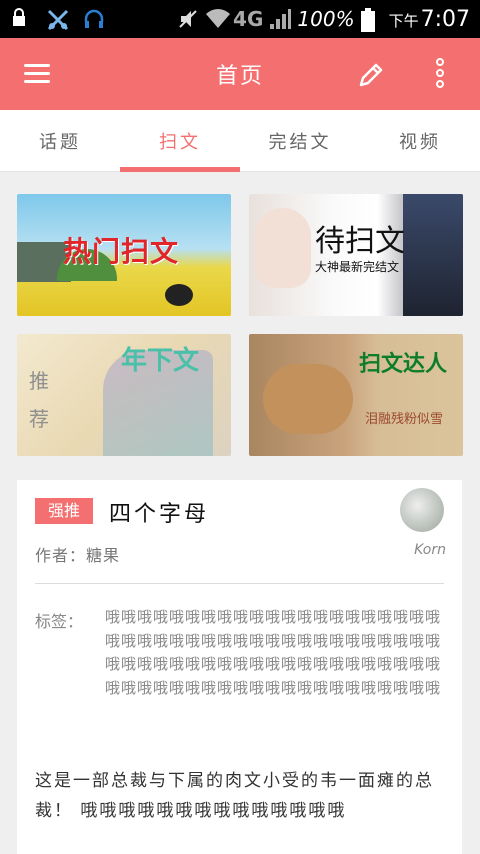  What do you see at coordinates (121, 251) in the screenshot?
I see `banner-hot-title: 热门扫文` at bounding box center [121, 251].